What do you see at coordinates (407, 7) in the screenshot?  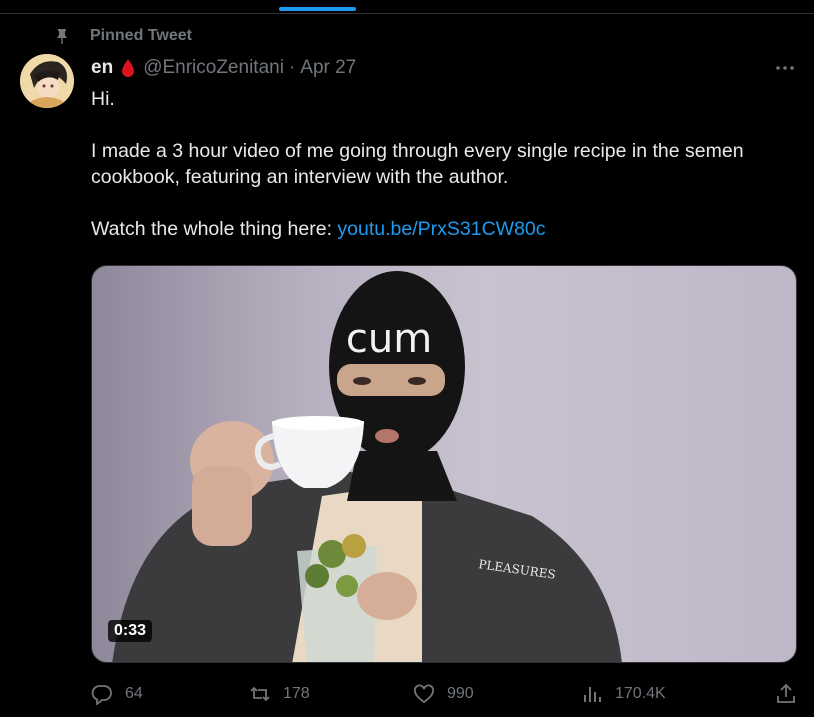 I see `profile-tab-bar` at bounding box center [407, 7].